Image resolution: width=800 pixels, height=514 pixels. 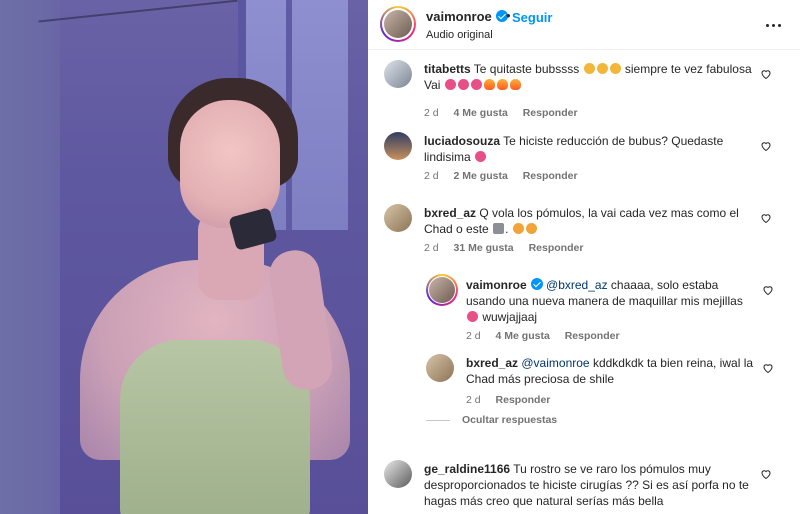 I want to click on comment-likes: 31 Me gusta, so click(x=484, y=248).